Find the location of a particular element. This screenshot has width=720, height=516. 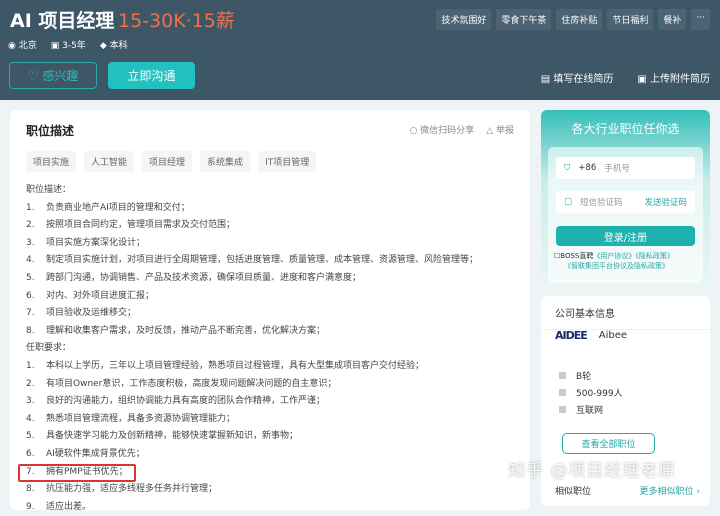

graduation-icon: ◆ is located at coordinates (104, 46).